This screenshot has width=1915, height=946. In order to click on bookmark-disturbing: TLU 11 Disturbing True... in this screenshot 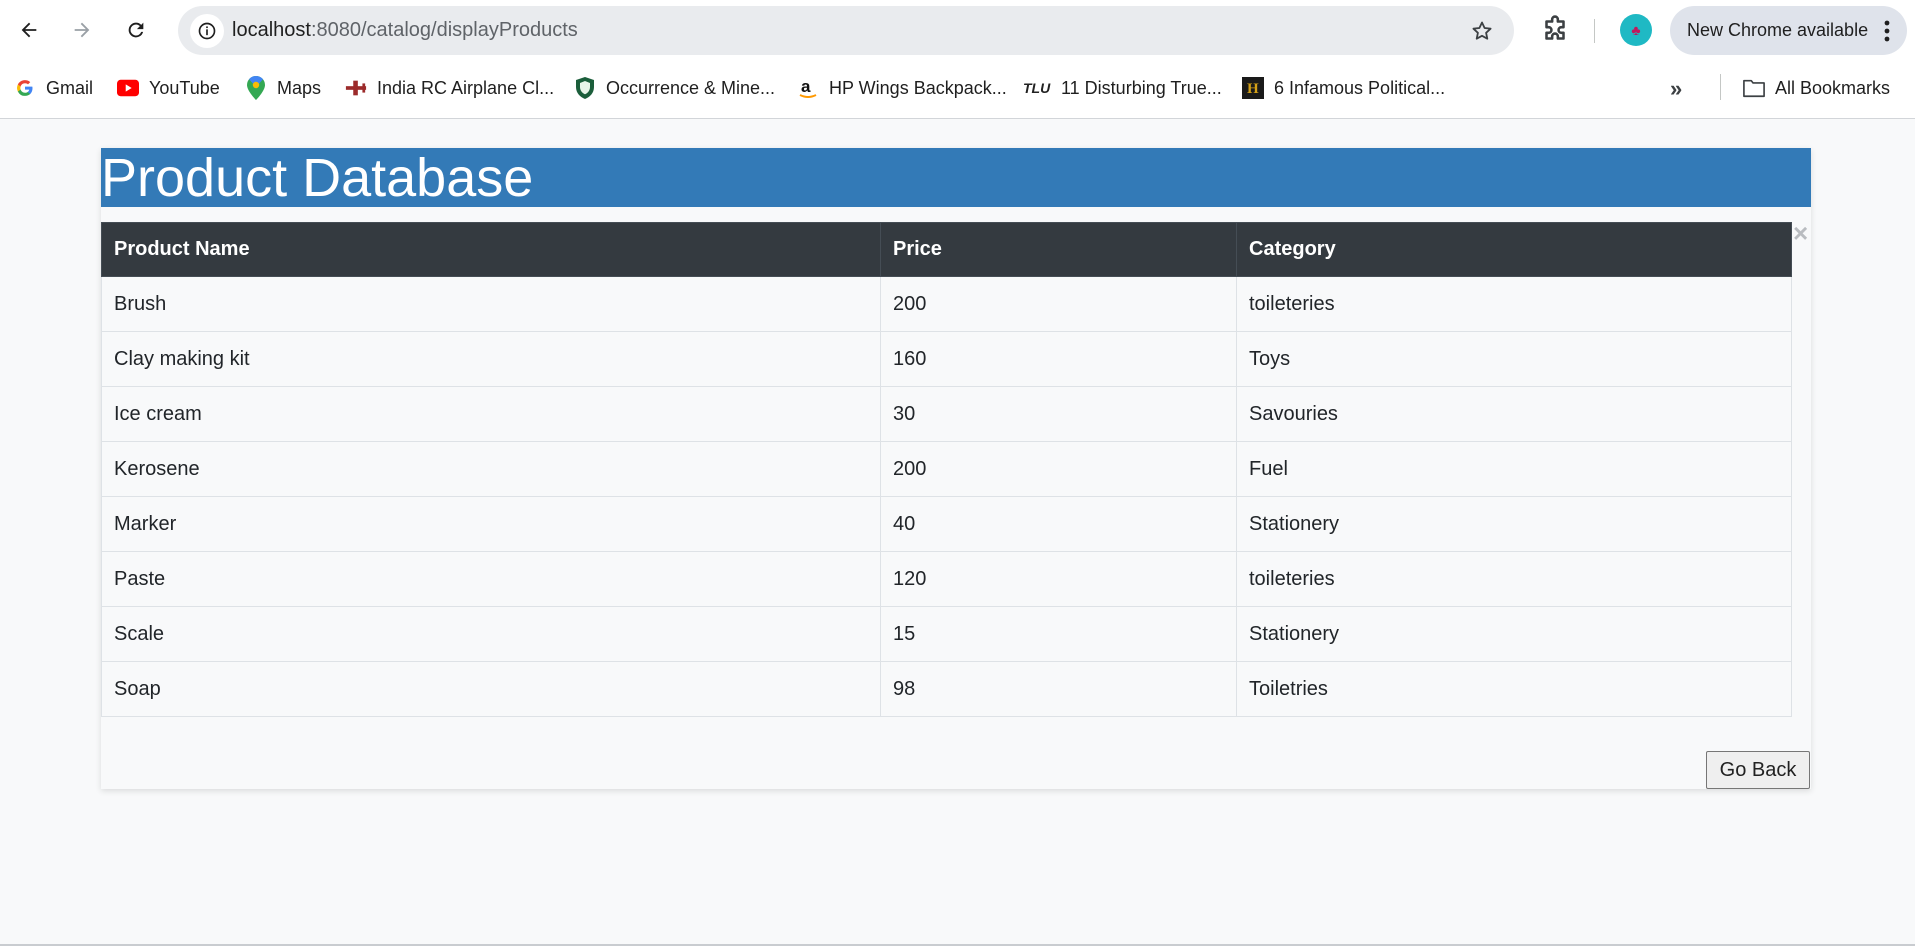, I will do `click(1122, 88)`.